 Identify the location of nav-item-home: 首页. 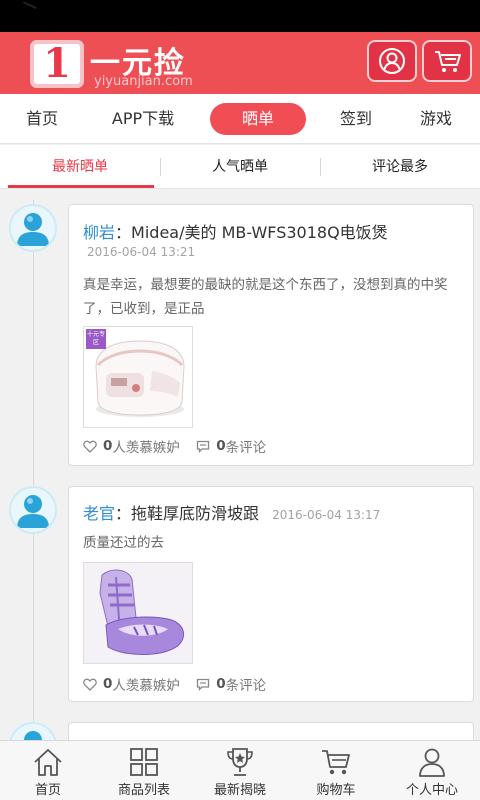
(42, 119).